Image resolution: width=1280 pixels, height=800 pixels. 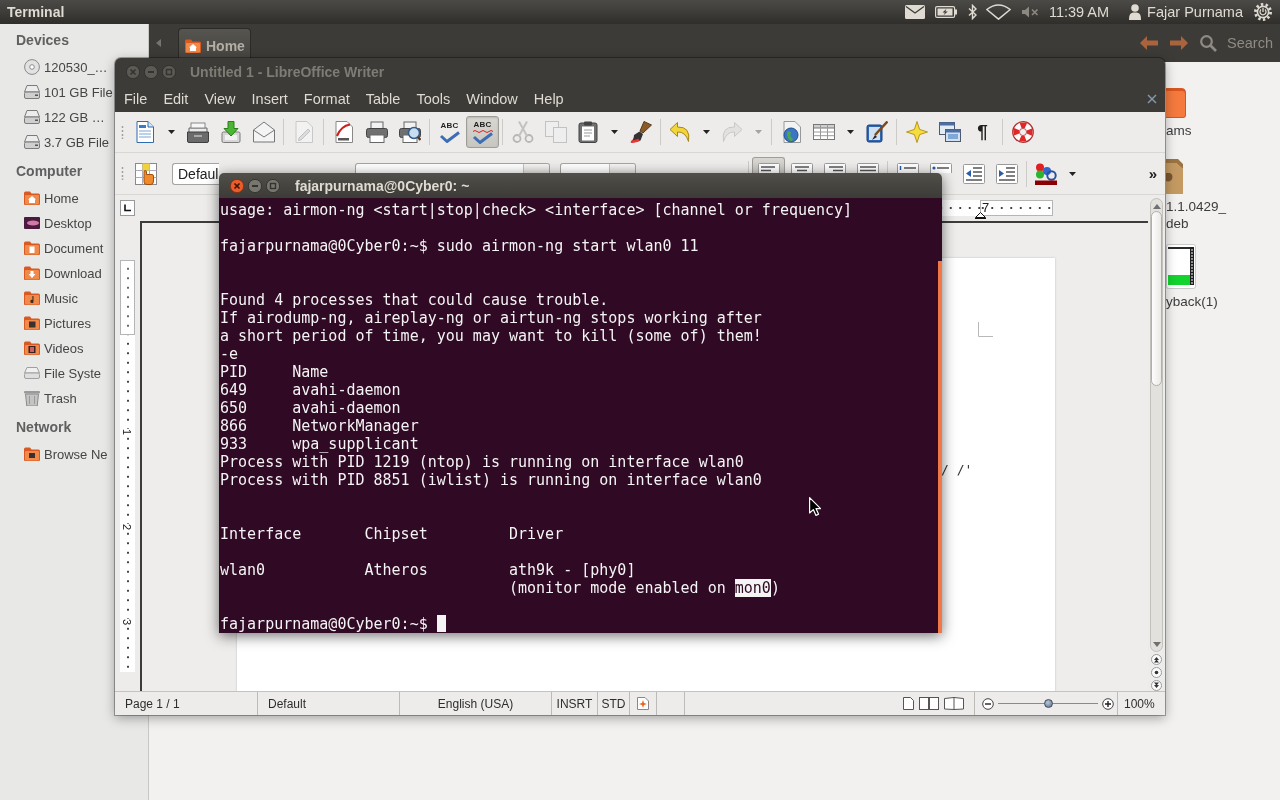 What do you see at coordinates (452, 168) in the screenshot?
I see `font-name-field` at bounding box center [452, 168].